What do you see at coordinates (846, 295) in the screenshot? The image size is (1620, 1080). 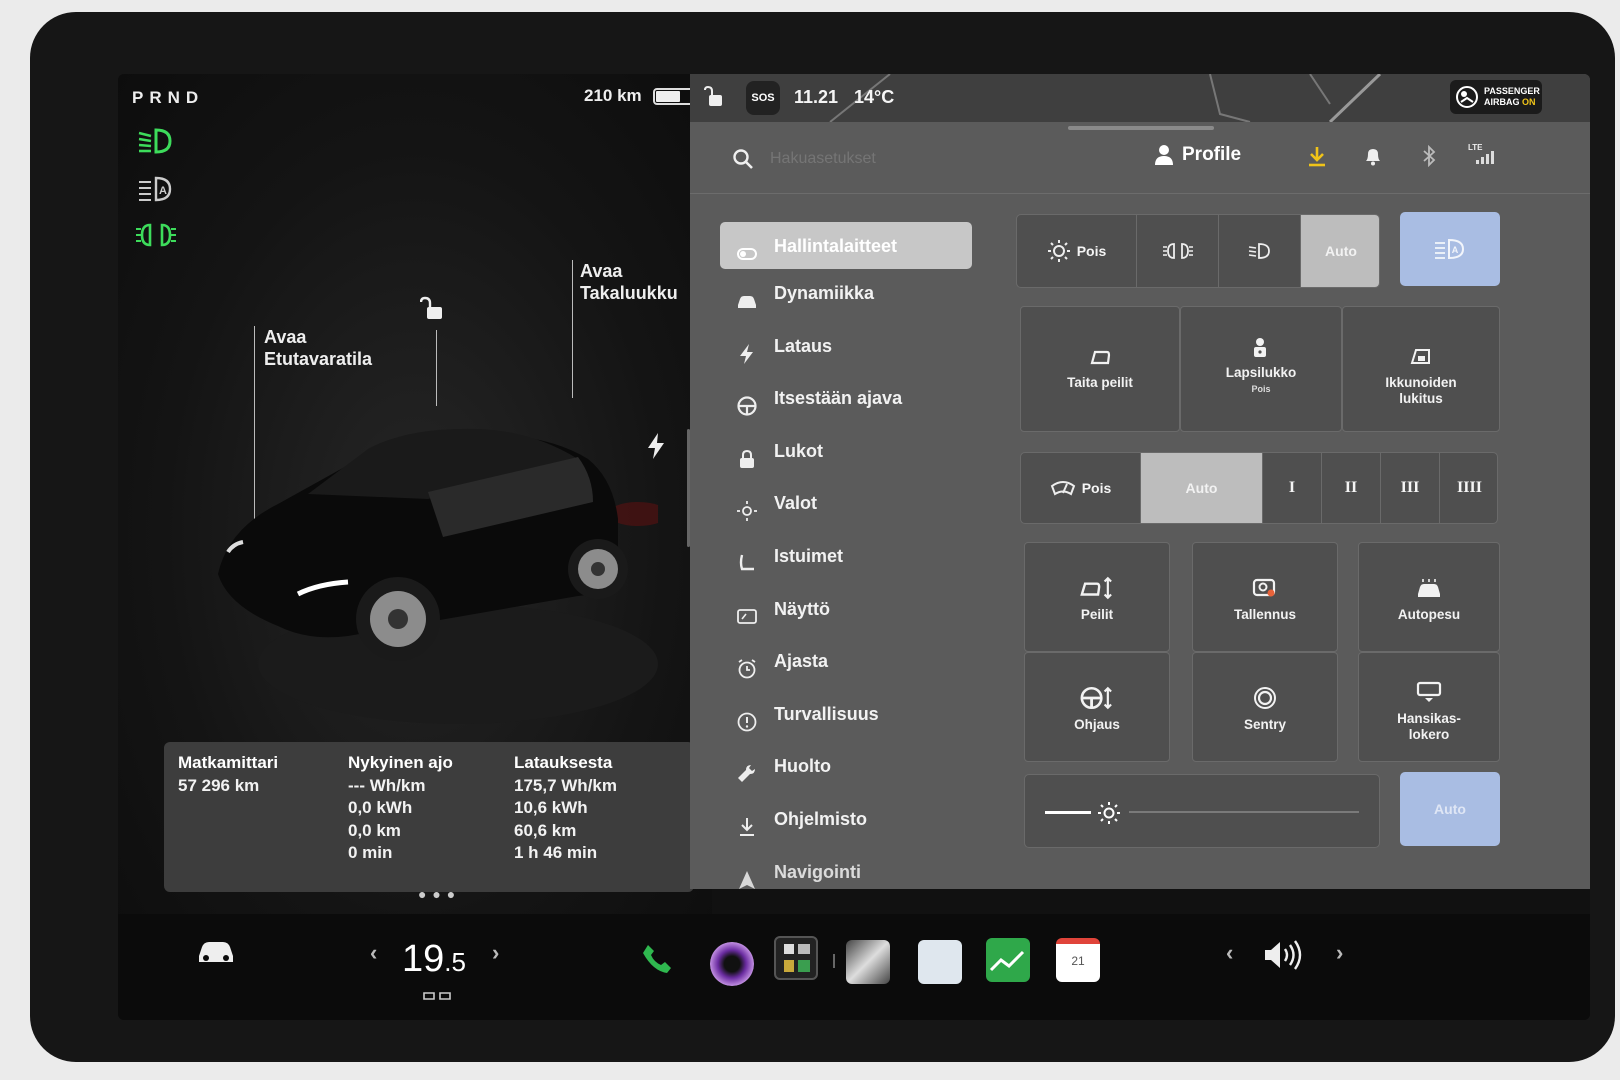 I see `menu-item-dynamiikka: Dynamiikka` at bounding box center [846, 295].